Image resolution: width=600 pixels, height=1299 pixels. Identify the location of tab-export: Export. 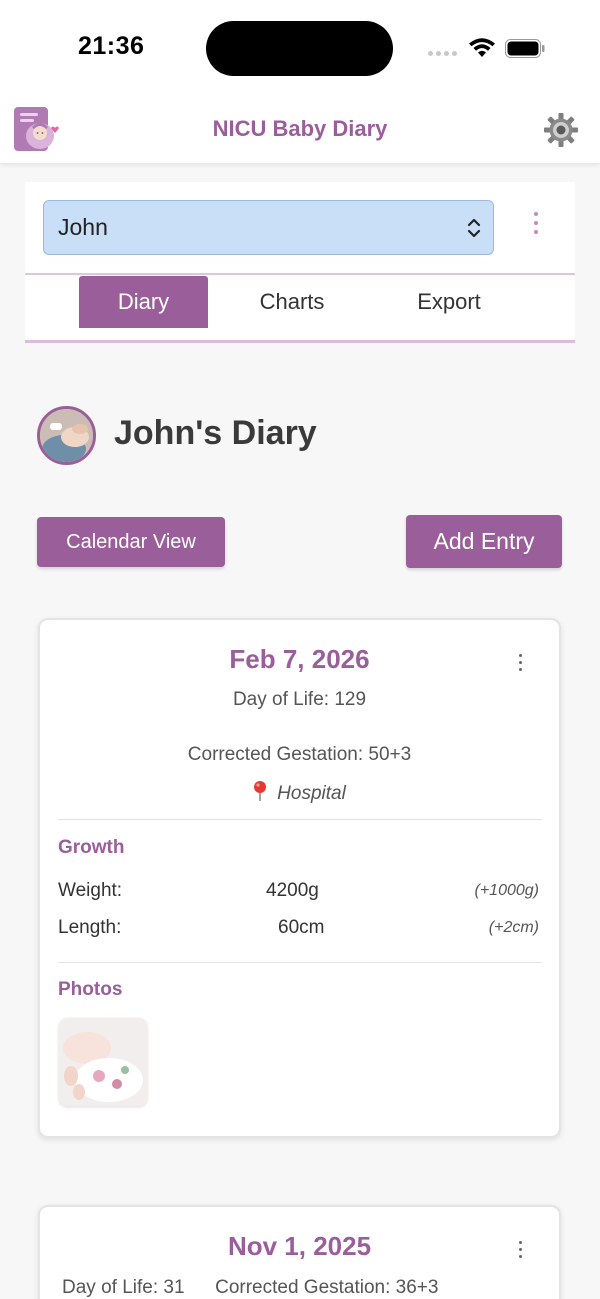
(449, 302).